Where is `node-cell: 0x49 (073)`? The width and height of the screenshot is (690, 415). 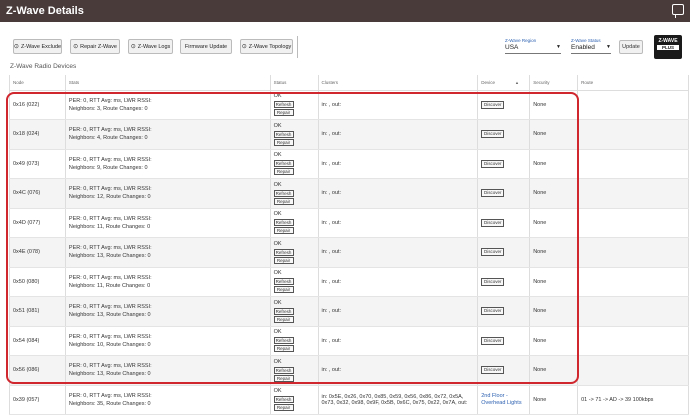
node-cell: 0x49 (073) is located at coordinates (37, 164).